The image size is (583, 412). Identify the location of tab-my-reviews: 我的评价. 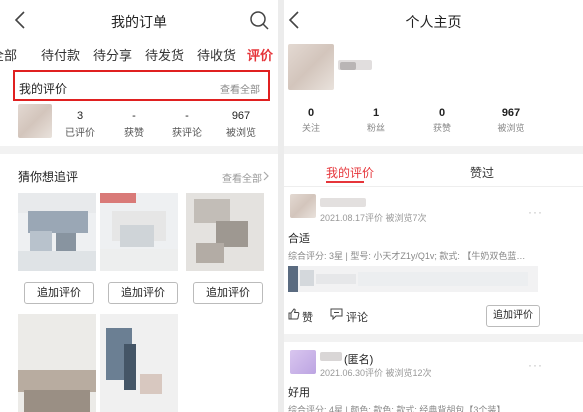
(350, 172).